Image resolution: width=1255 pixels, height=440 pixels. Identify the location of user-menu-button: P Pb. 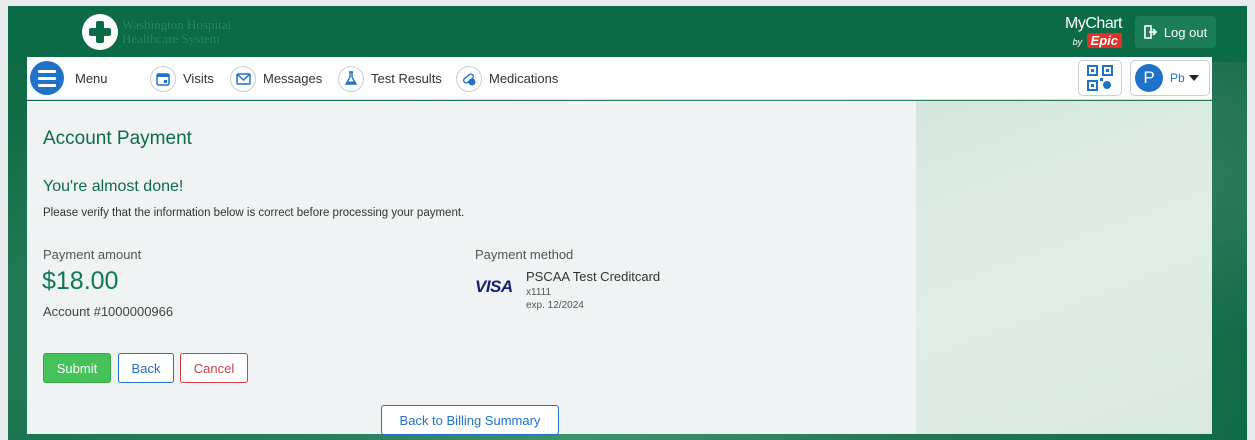
(1170, 78).